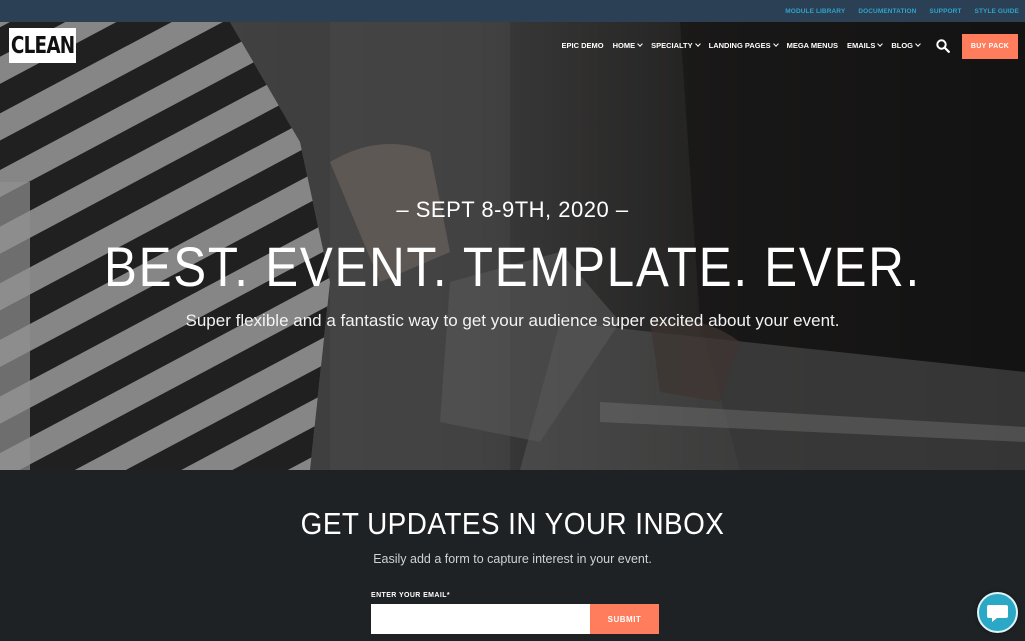 Image resolution: width=1025 pixels, height=641 pixels. What do you see at coordinates (945, 11) in the screenshot?
I see `topbar-link-support: SUPPORT` at bounding box center [945, 11].